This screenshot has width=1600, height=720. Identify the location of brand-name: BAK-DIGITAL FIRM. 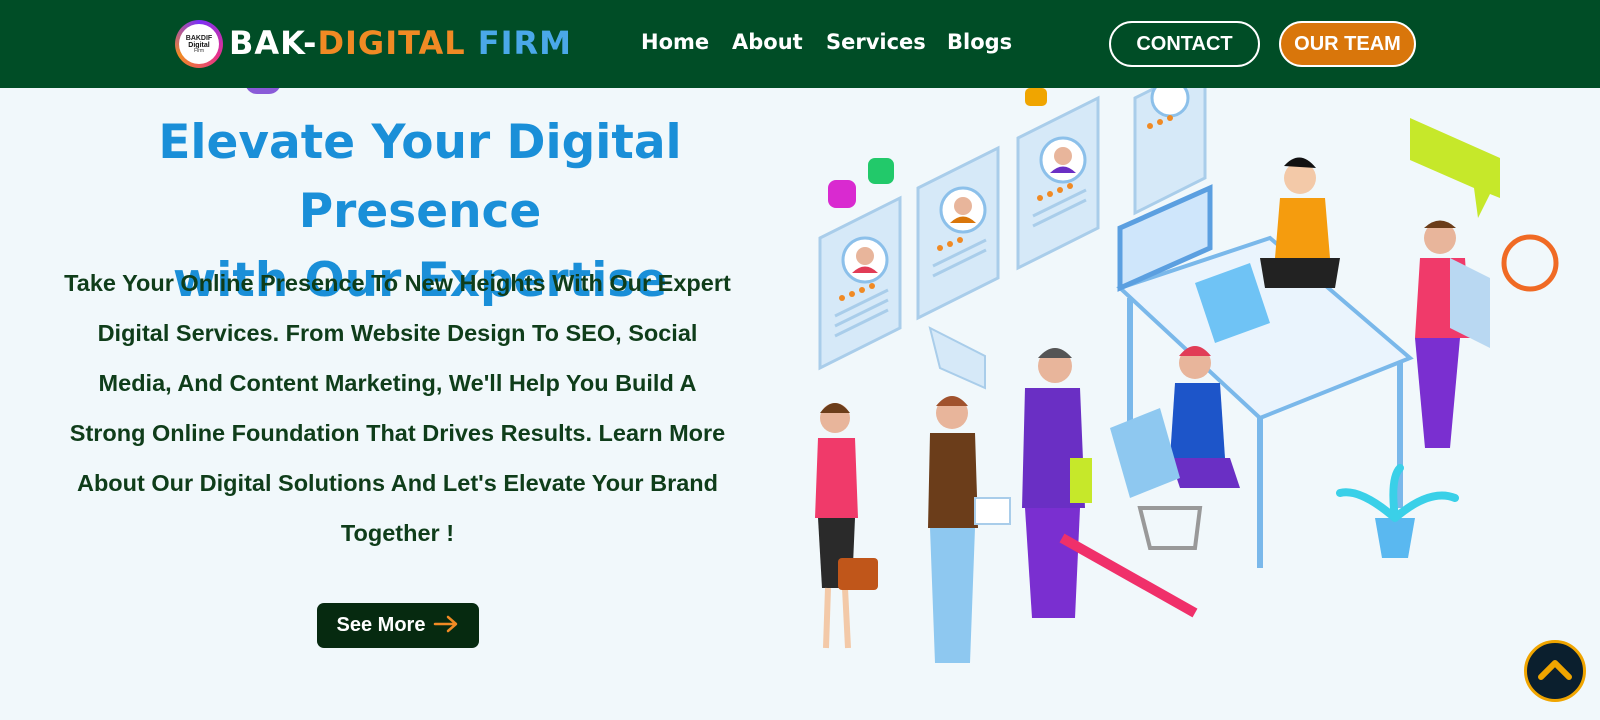
(400, 43).